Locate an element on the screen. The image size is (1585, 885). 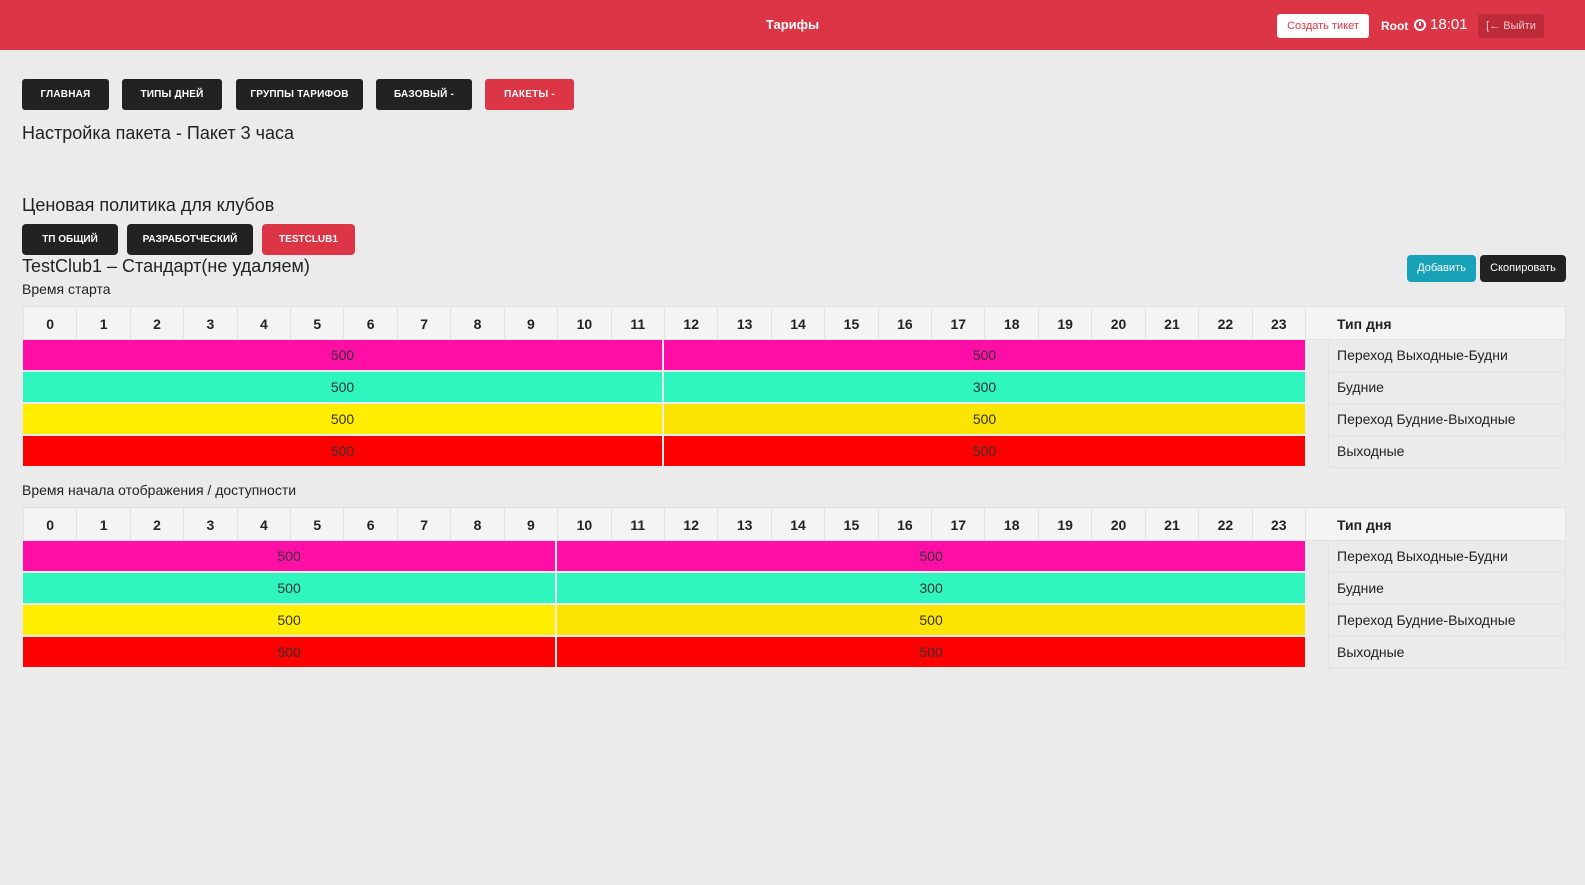
logout-button: [← Выйти is located at coordinates (1511, 26).